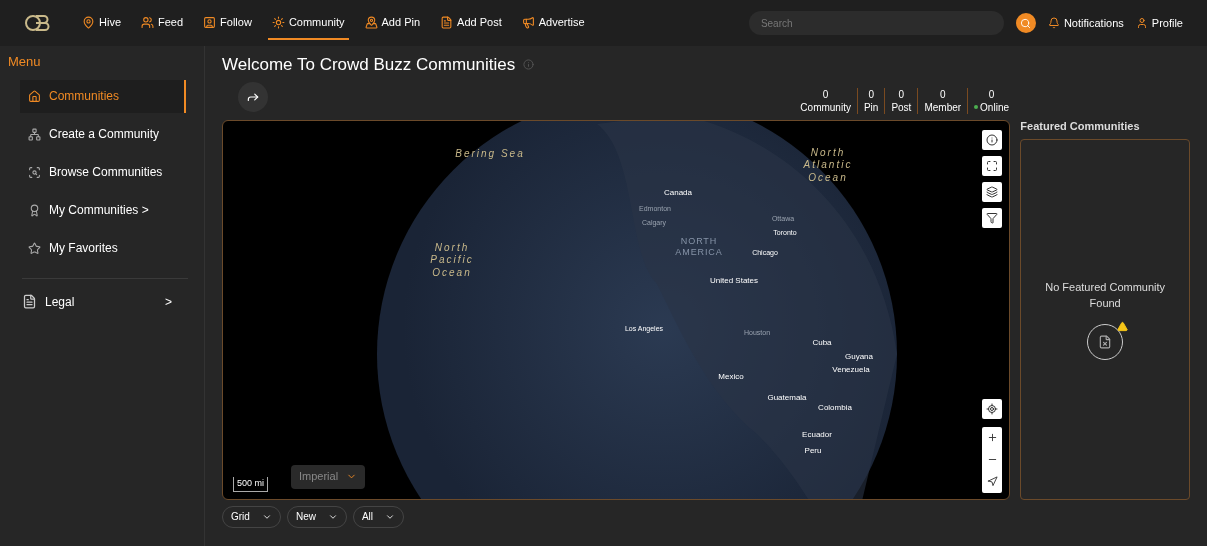 The height and width of the screenshot is (546, 1207). Describe the element at coordinates (1080, 126) in the screenshot. I see `featured-title: Featured Communities` at that location.